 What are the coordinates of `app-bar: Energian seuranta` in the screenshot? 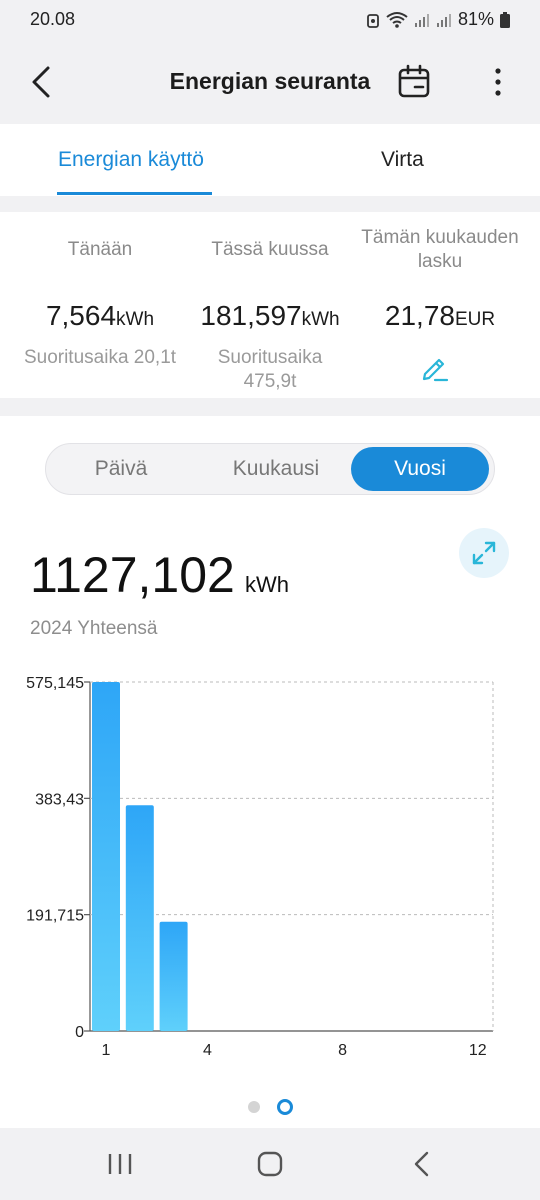 It's located at (270, 82).